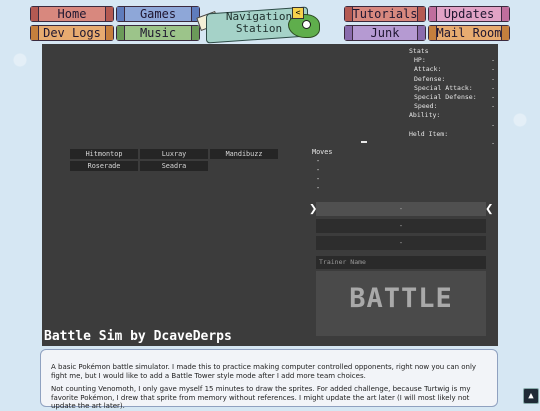 The width and height of the screenshot is (540, 411). Describe the element at coordinates (401, 262) in the screenshot. I see `trainer-name-input: Trainer Name` at that location.